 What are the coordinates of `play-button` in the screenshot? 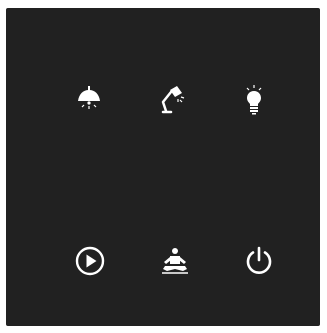 It's located at (90, 261).